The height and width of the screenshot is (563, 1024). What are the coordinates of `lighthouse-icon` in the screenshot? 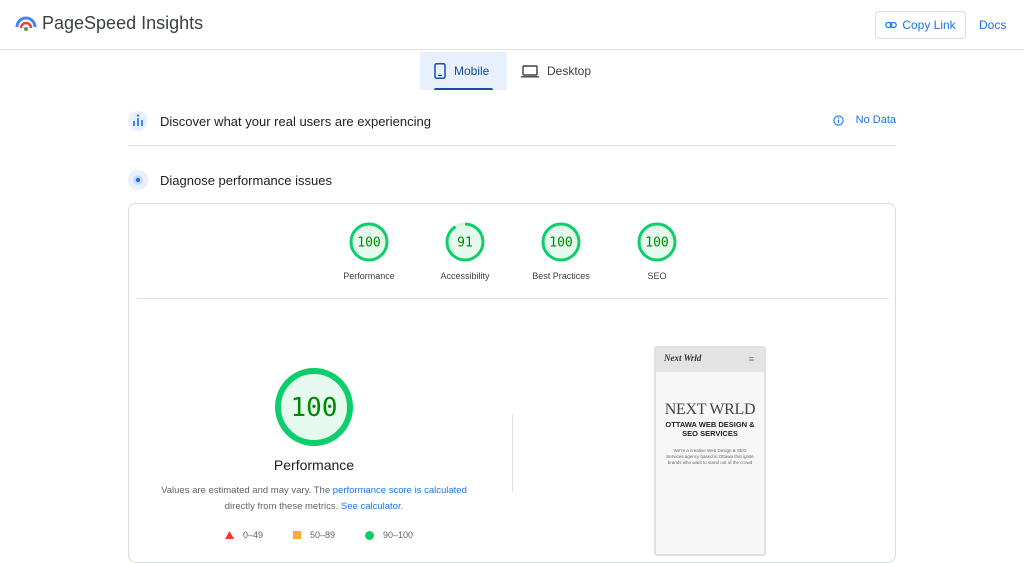 It's located at (138, 180).